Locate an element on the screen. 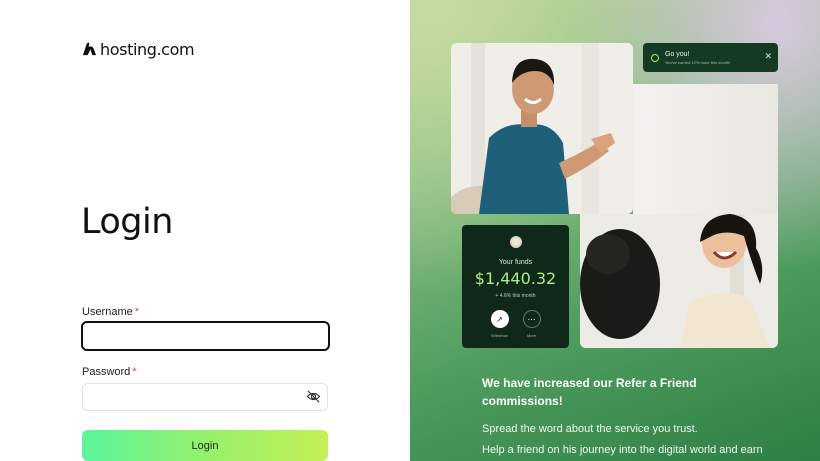 The width and height of the screenshot is (820, 461). brand-logo: hosting.com is located at coordinates (138, 49).